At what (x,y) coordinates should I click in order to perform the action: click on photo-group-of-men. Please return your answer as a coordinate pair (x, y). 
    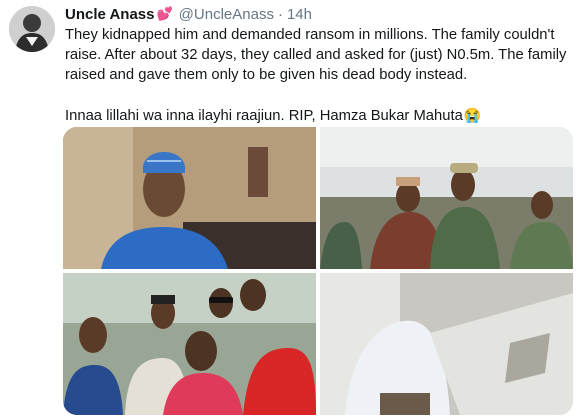
    Looking at the image, I should click on (189, 344).